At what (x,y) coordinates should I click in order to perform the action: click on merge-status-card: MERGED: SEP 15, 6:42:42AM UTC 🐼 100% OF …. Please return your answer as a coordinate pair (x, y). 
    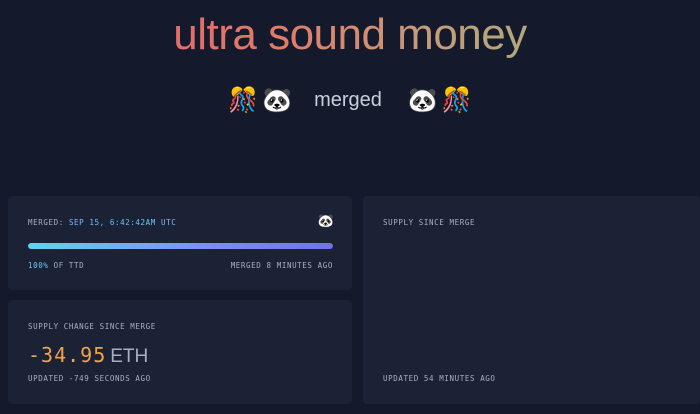
    Looking at the image, I should click on (180, 243).